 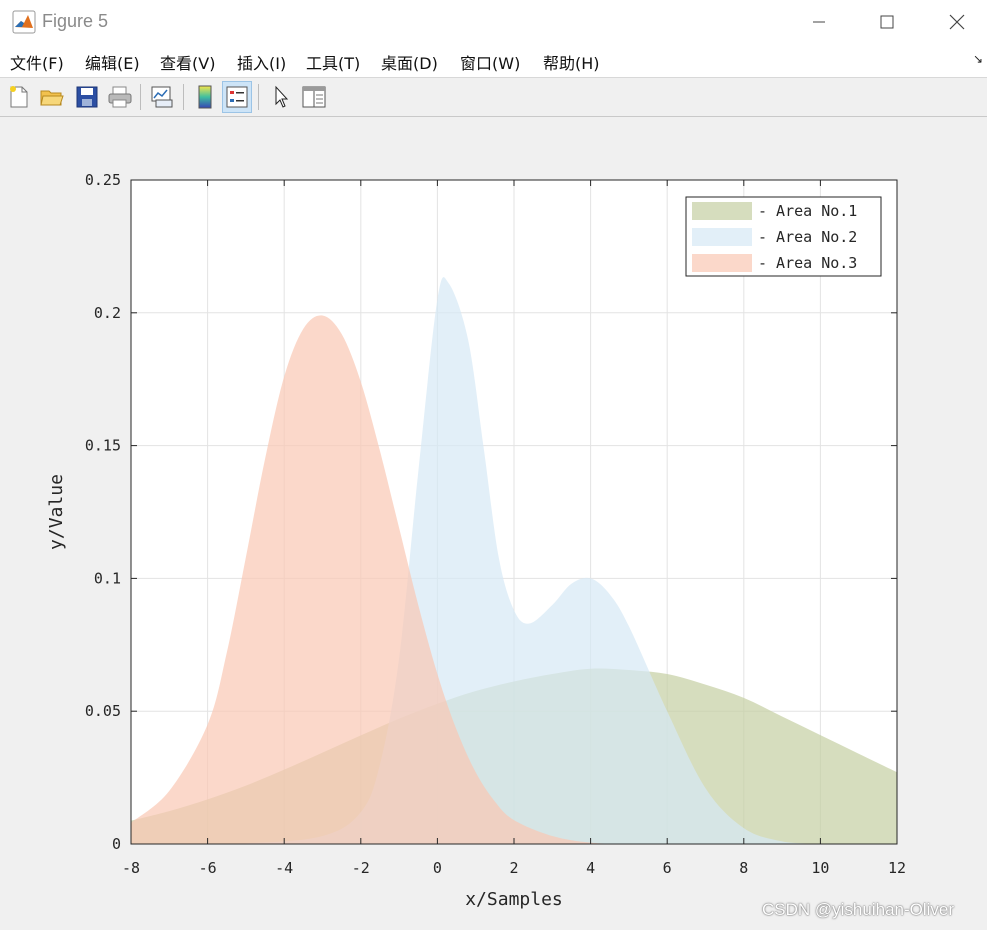 What do you see at coordinates (667, 868) in the screenshot?
I see `x-tick-label: 6` at bounding box center [667, 868].